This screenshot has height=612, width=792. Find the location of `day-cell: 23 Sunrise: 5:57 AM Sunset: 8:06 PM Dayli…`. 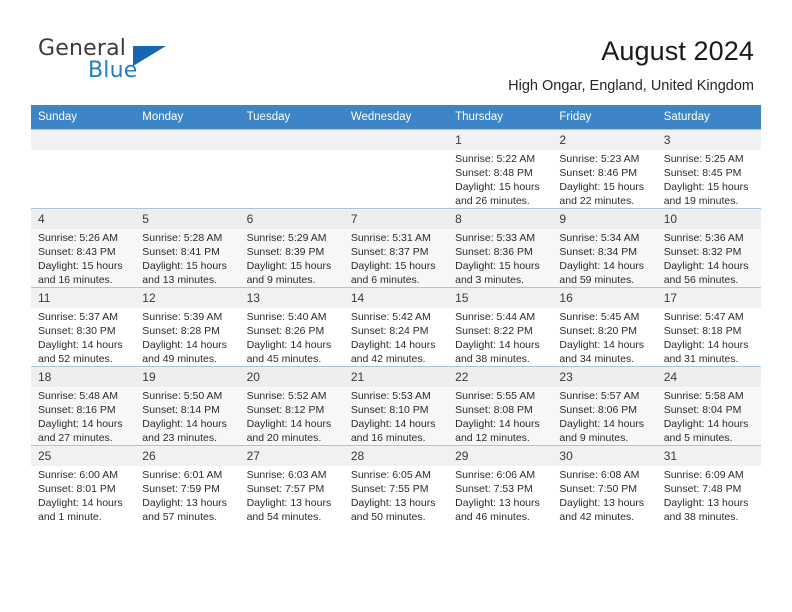

day-cell: 23 Sunrise: 5:57 AM Sunset: 8:06 PM Dayli… is located at coordinates (604, 406).